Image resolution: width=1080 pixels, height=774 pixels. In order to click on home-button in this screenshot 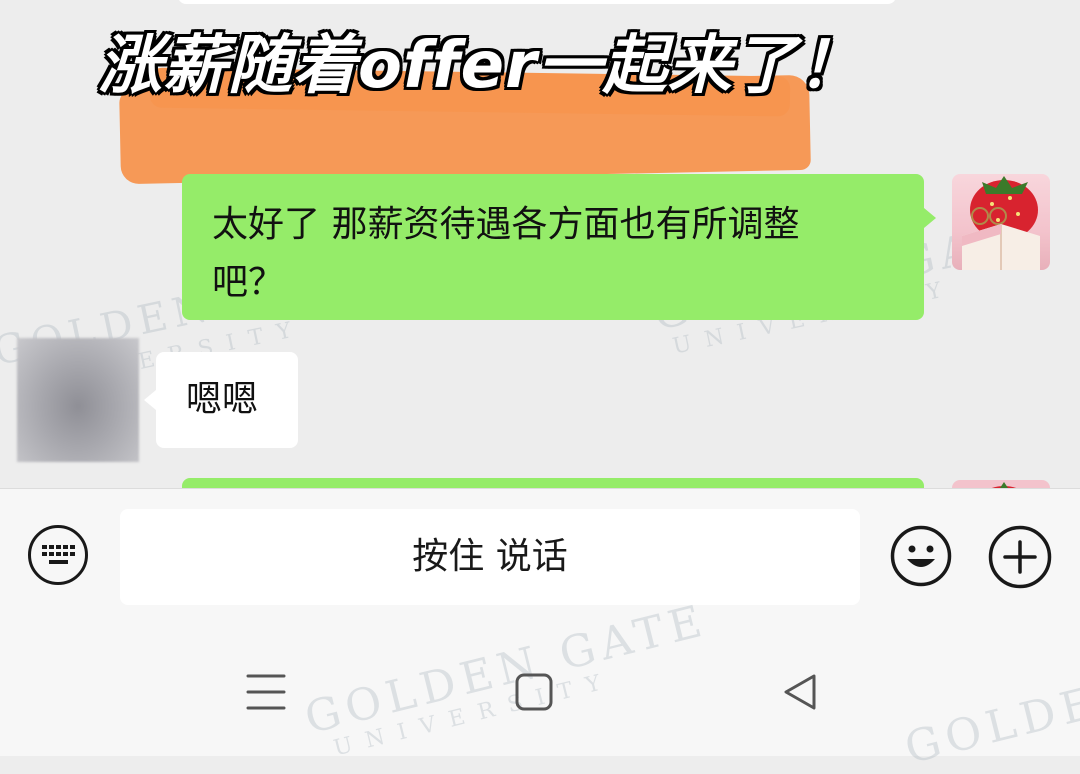, I will do `click(534, 692)`.